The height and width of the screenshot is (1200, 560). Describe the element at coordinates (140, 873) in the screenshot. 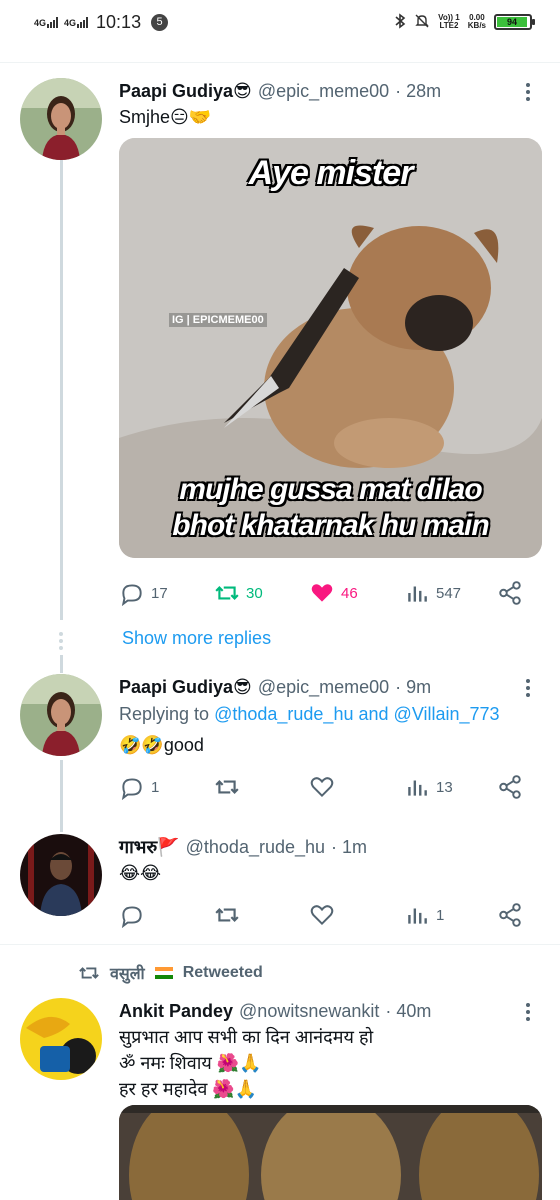

I see `tweet-text: 😂😂` at that location.